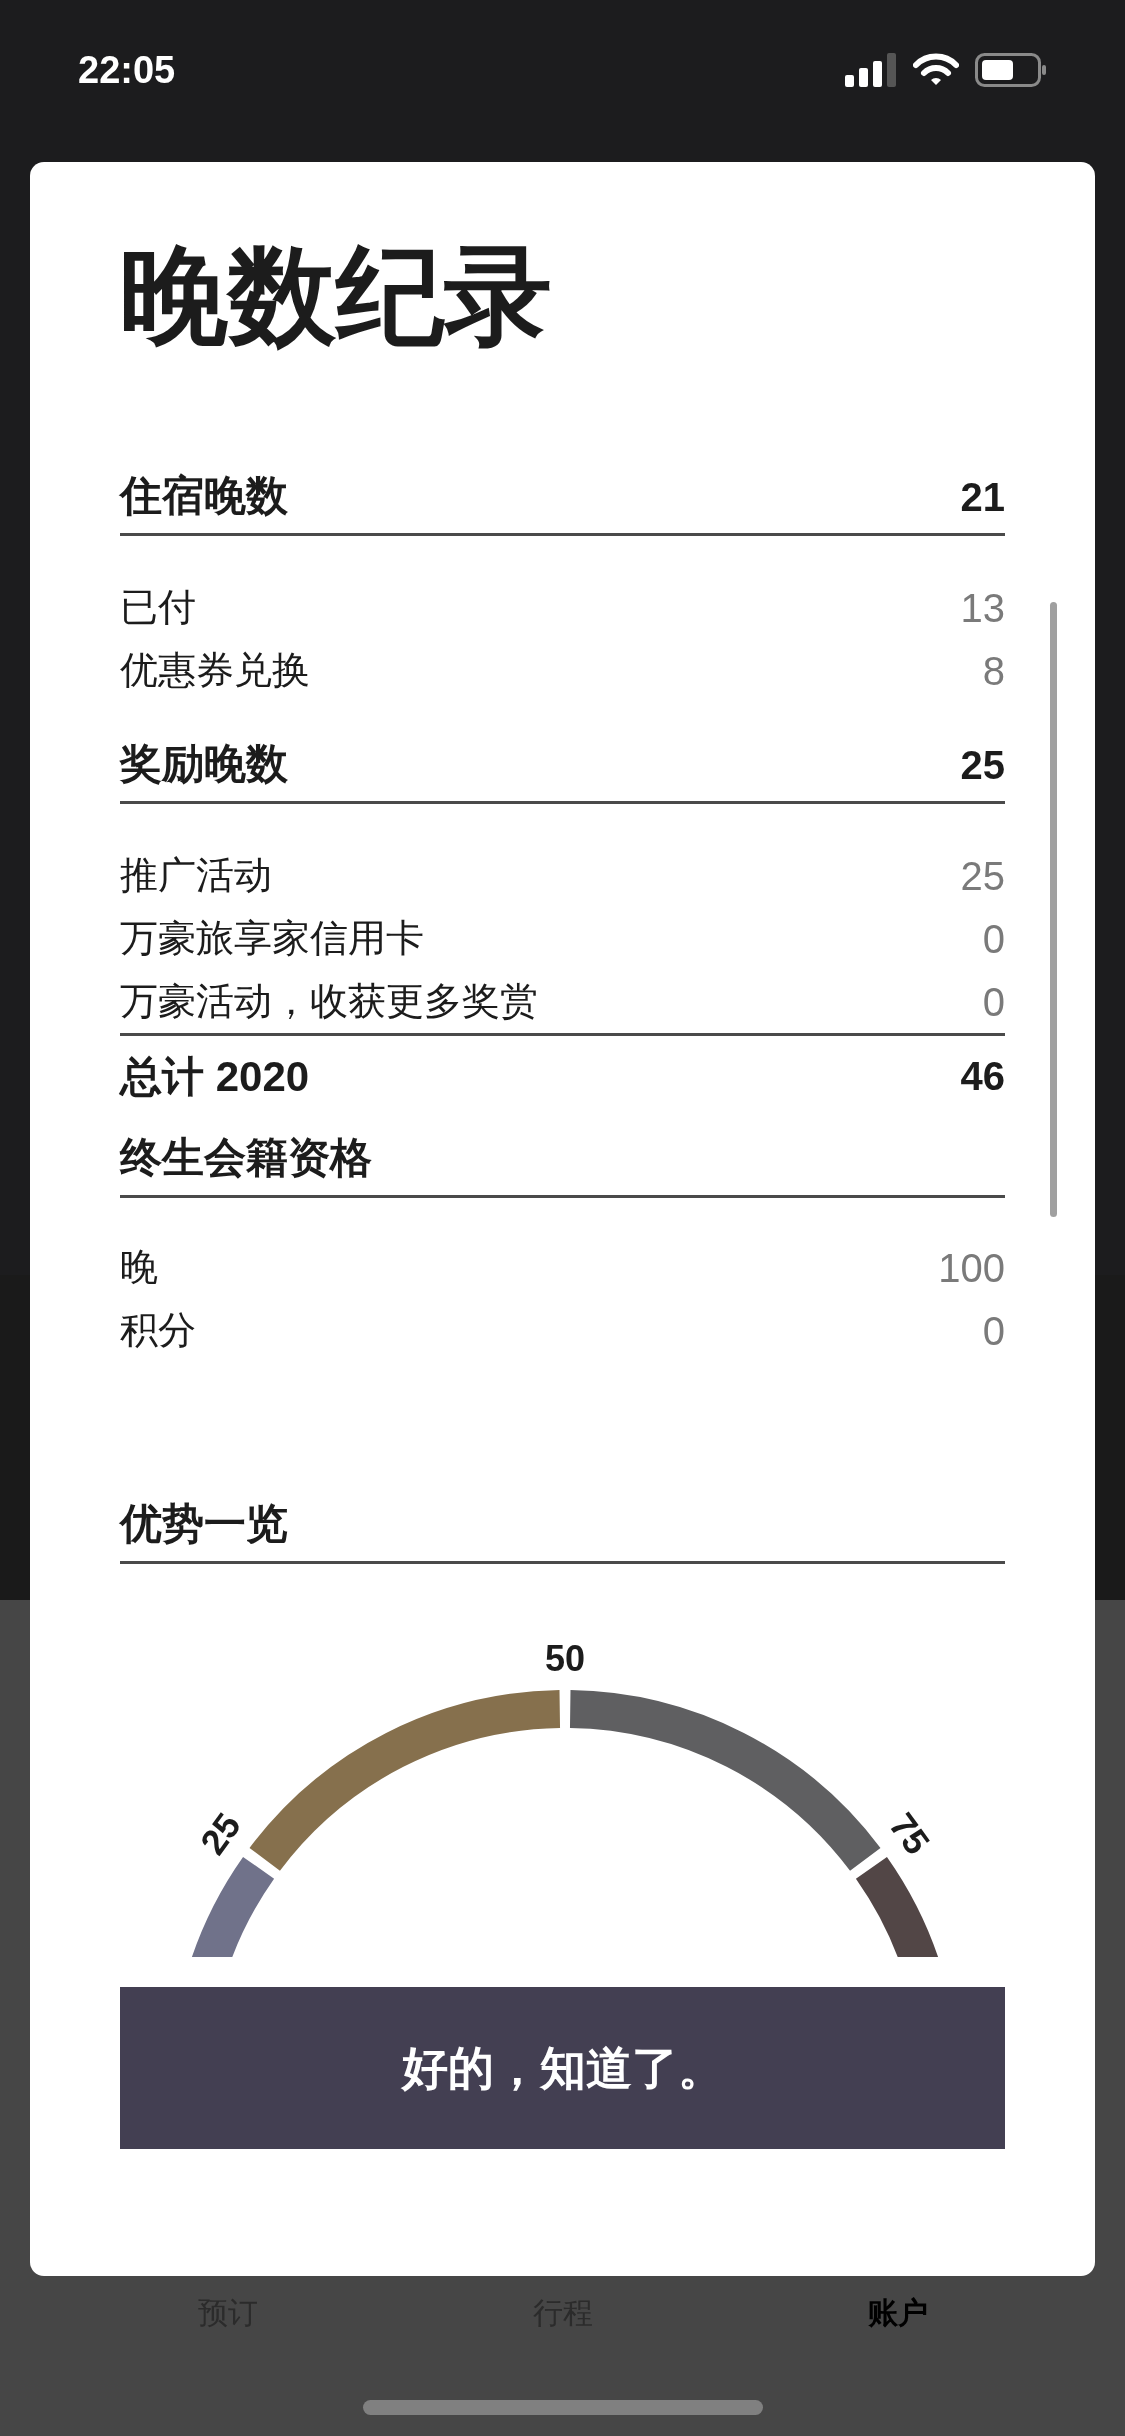 The image size is (1125, 2436). I want to click on status-time: 22:05, so click(127, 70).